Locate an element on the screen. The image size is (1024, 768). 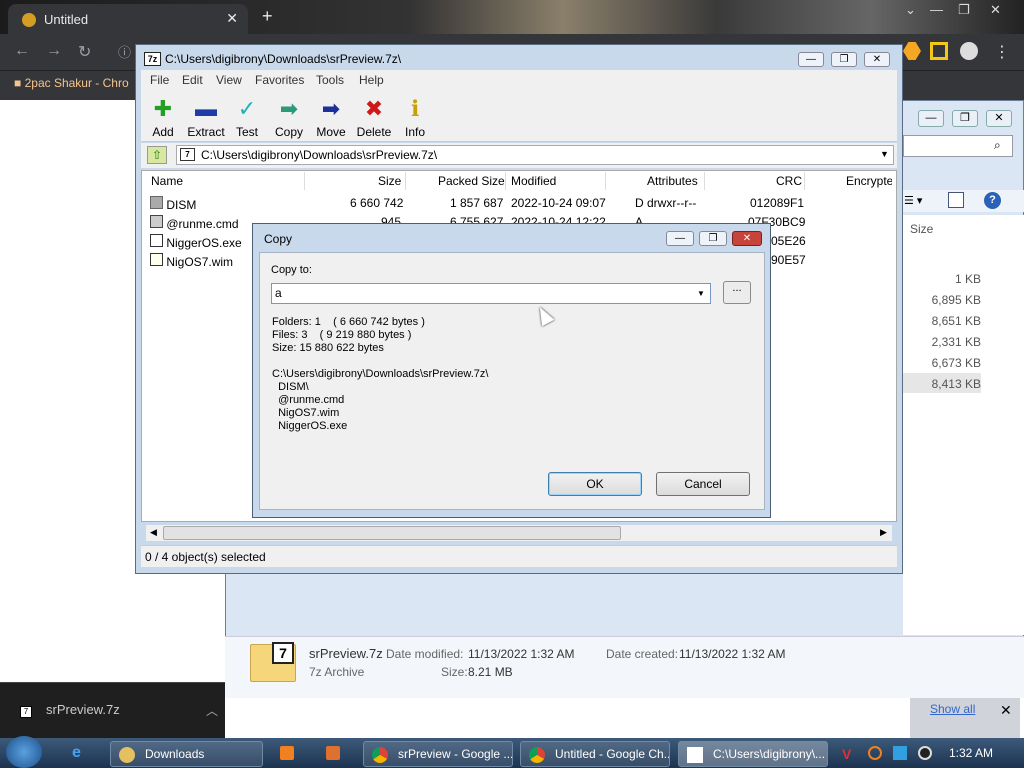
restore-icon: ❐ is located at coordinates (964, 10).